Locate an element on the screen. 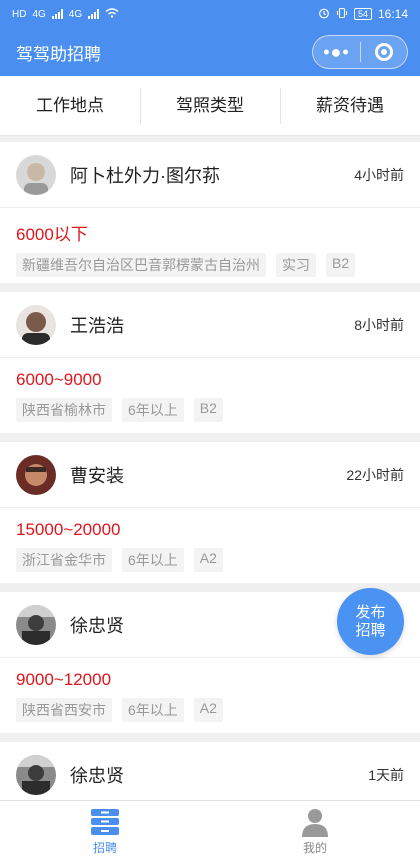 Image resolution: width=420 pixels, height=857 pixels. job-card-header: 王浩浩 8小时前 is located at coordinates (210, 325).